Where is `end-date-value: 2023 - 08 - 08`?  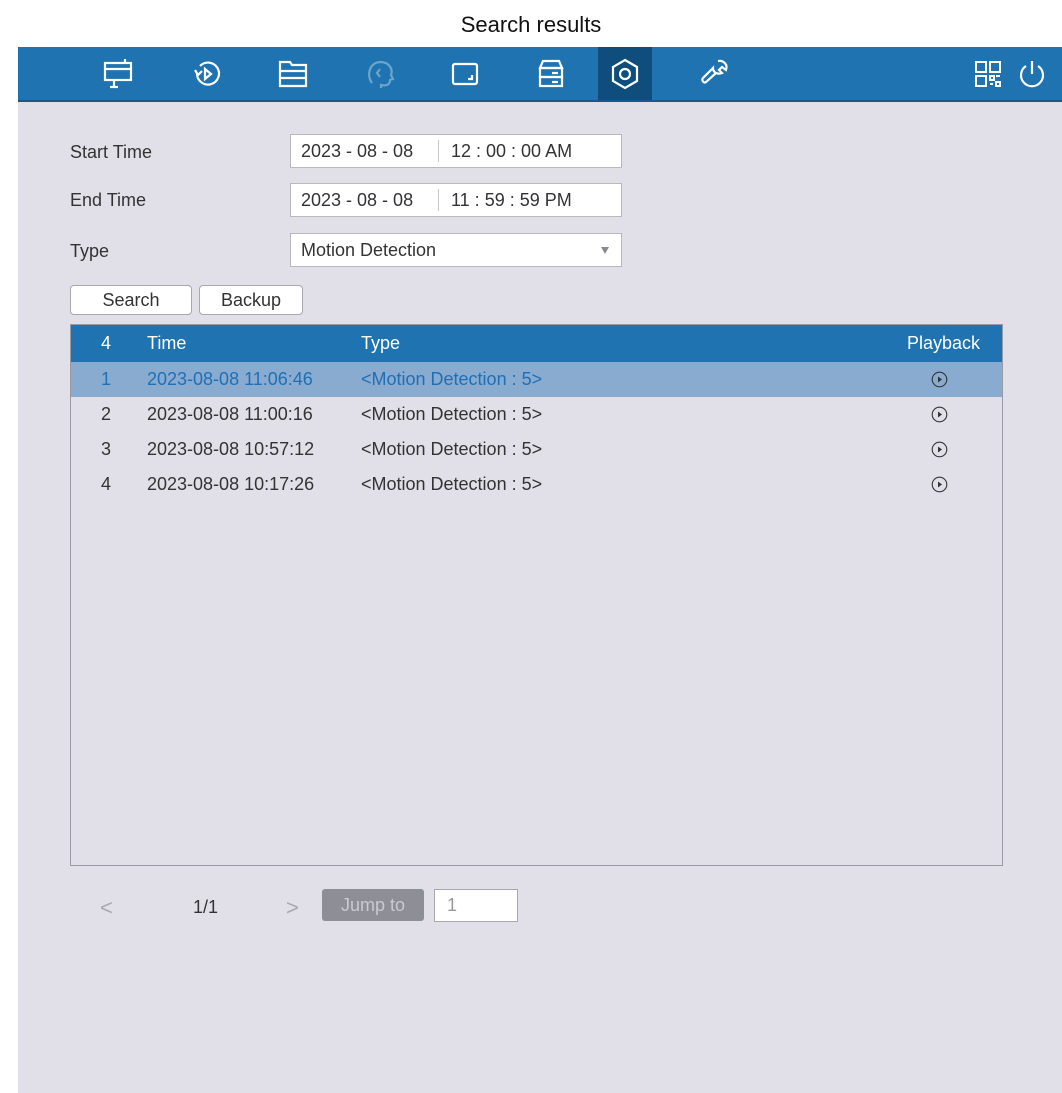
end-date-value: 2023 - 08 - 08 is located at coordinates (365, 200).